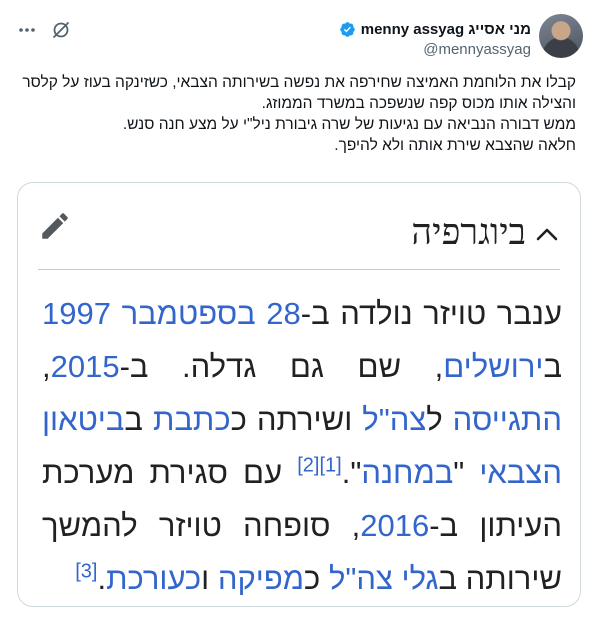 This screenshot has width=591, height=618. I want to click on wiki-text: ושירתה, so click(304, 419).